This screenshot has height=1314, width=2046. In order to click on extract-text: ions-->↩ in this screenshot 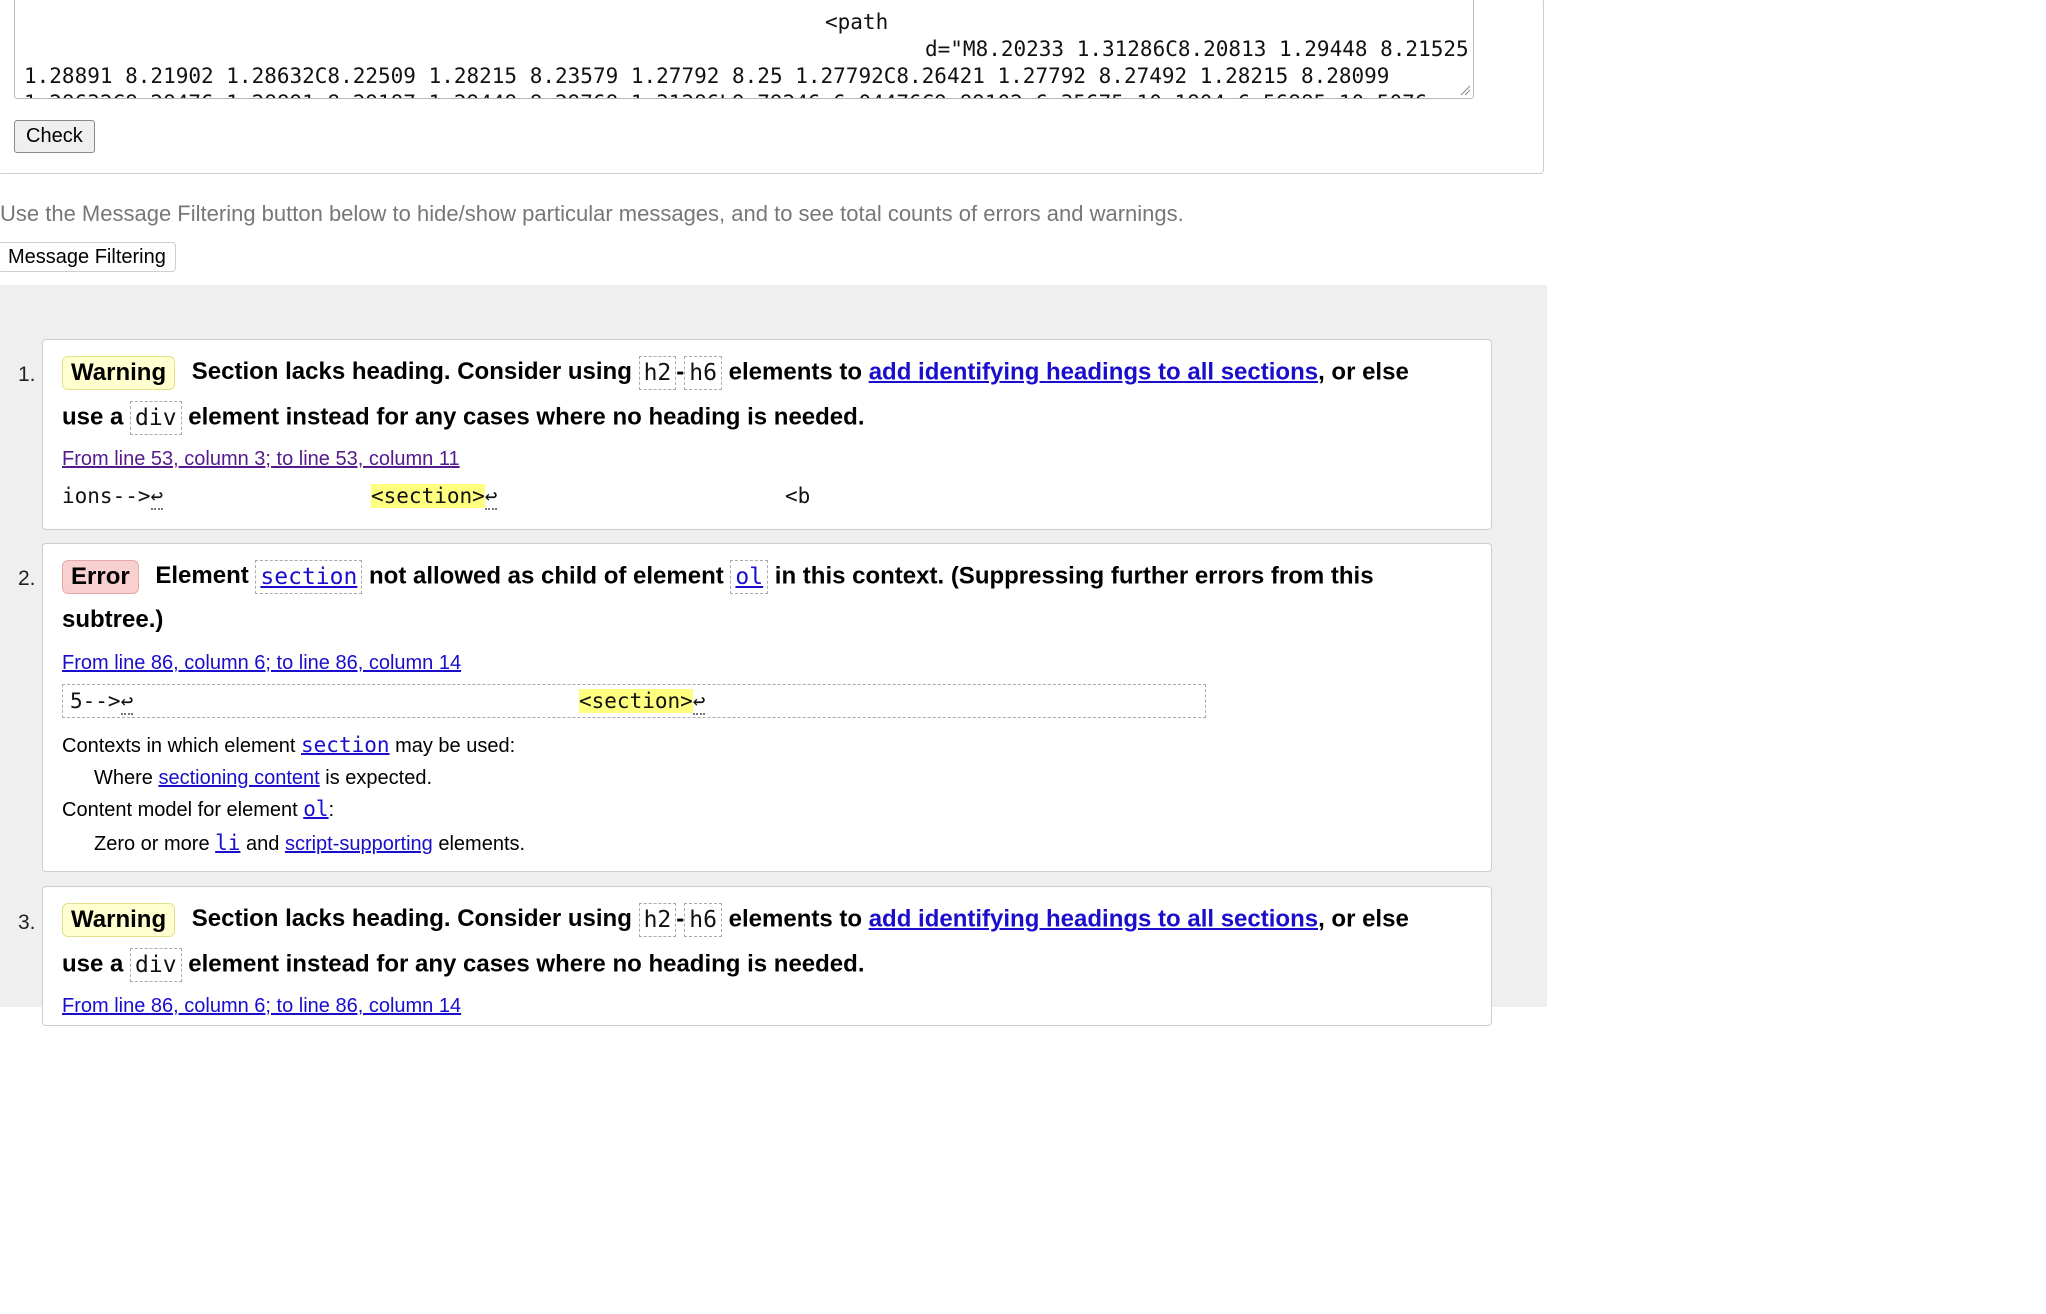, I will do `click(113, 497)`.